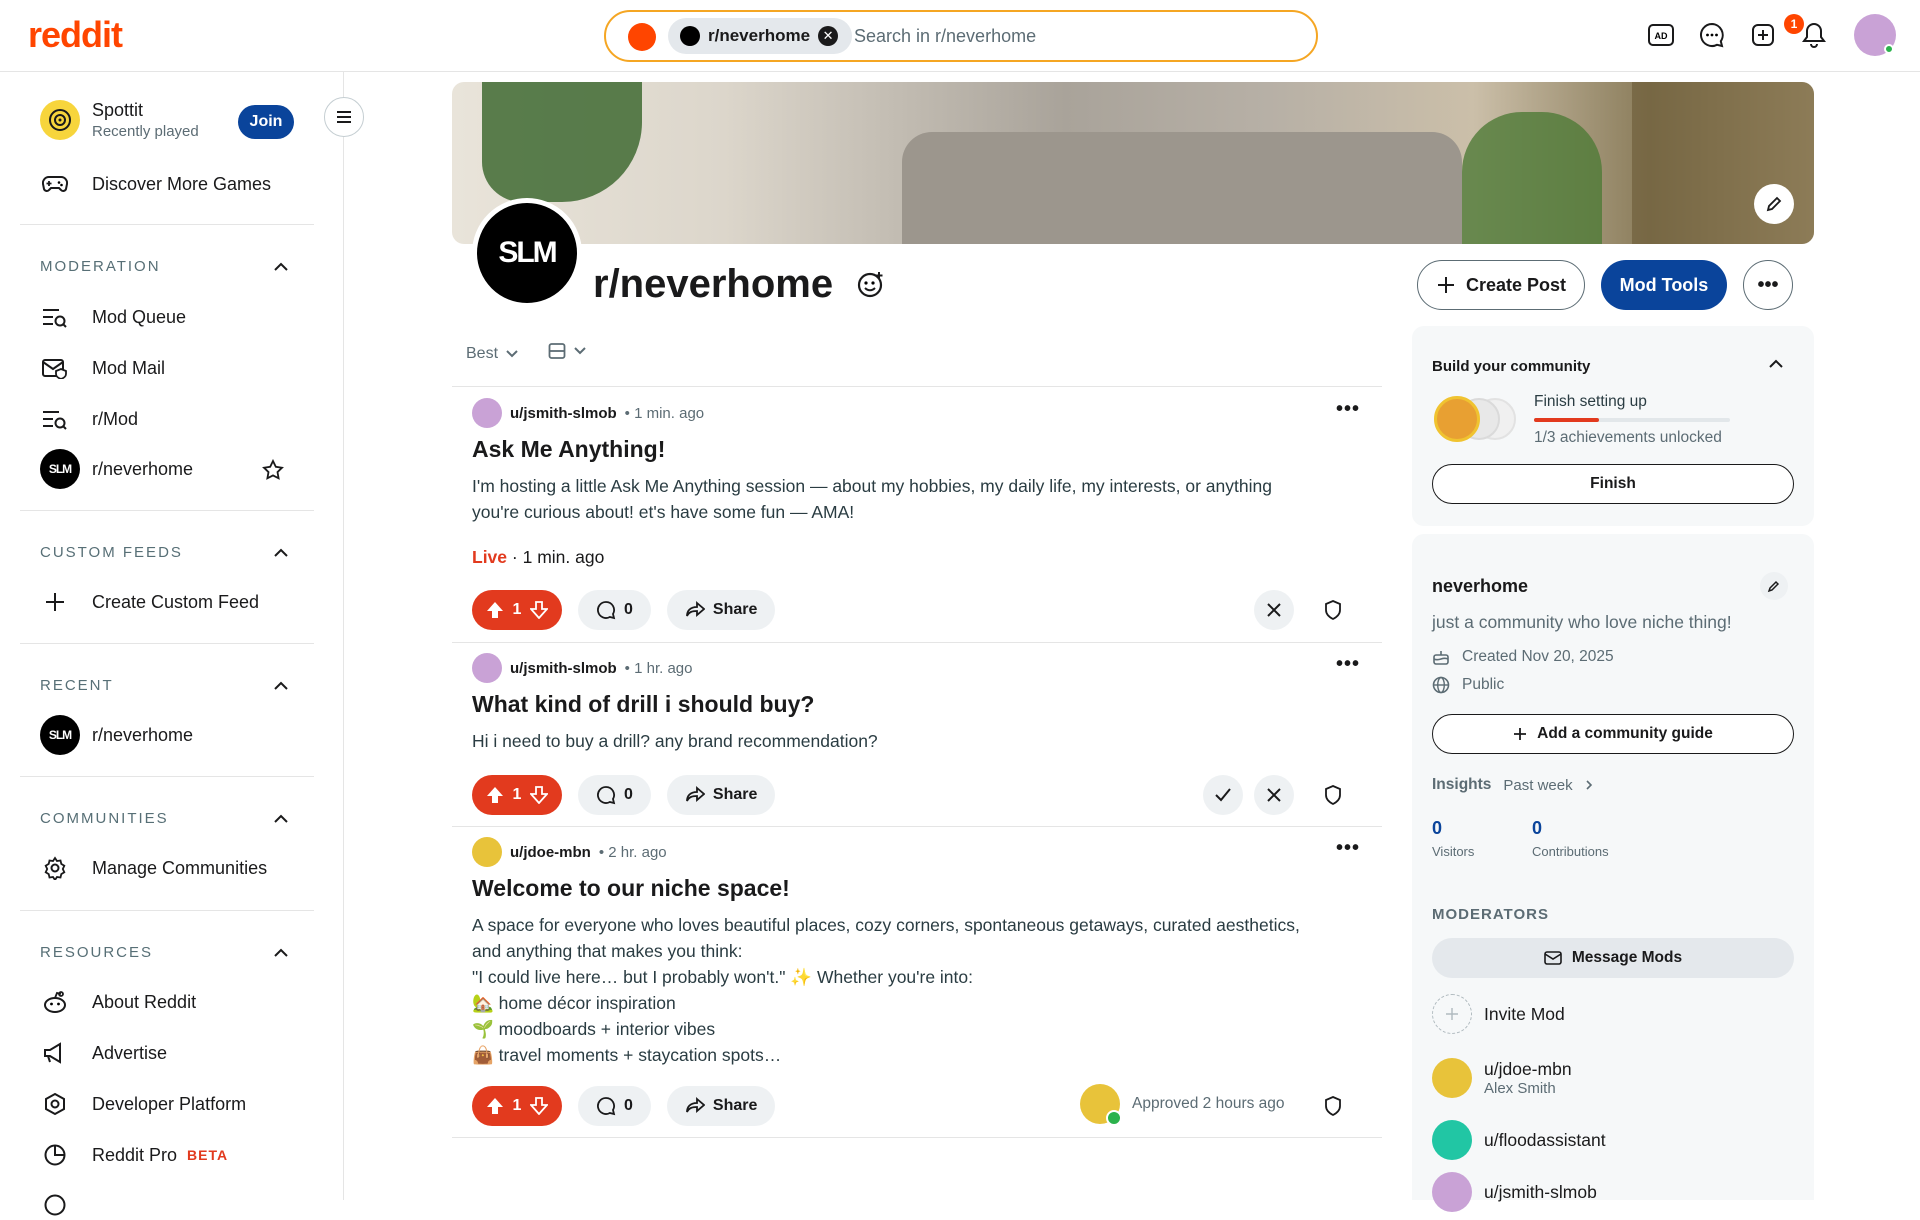  What do you see at coordinates (1613, 958) in the screenshot?
I see `message-mods-button: Message Mods` at bounding box center [1613, 958].